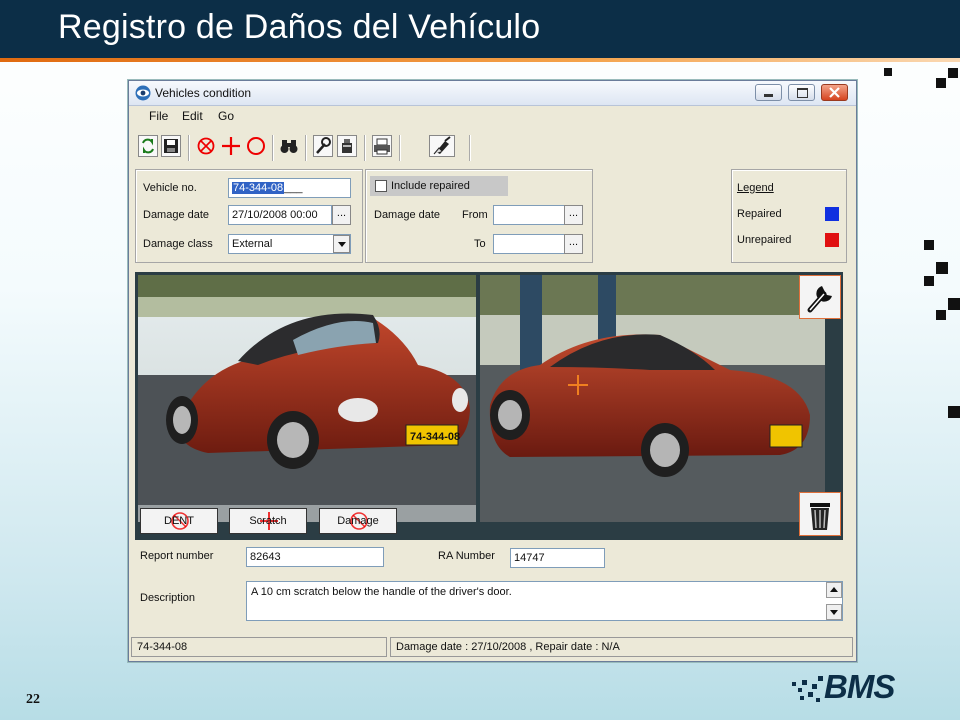 The width and height of the screenshot is (960, 720). I want to click on arrow-down-icon, so click(834, 612).